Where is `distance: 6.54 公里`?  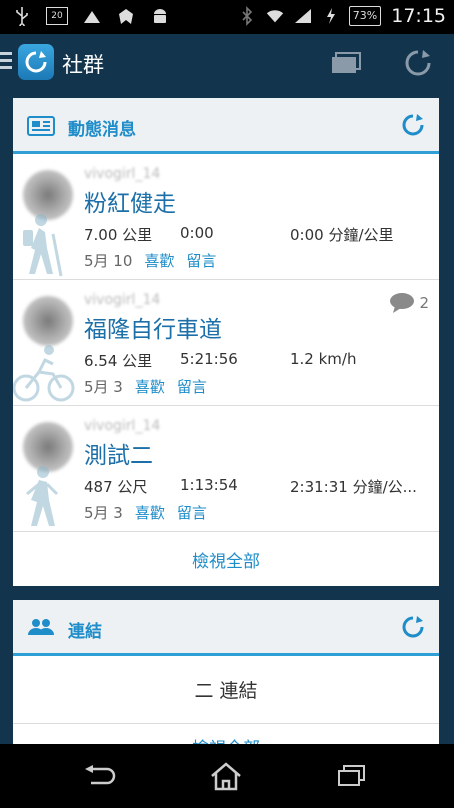
distance: 6.54 公里 is located at coordinates (118, 361).